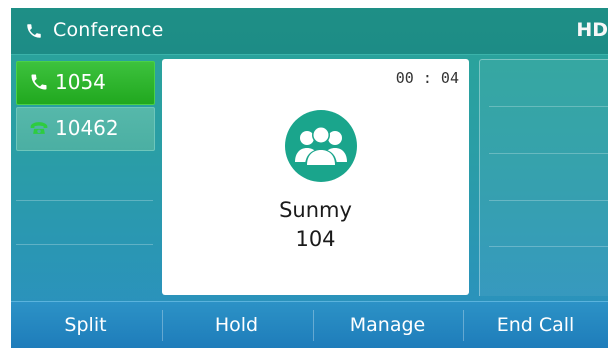 This screenshot has width=608, height=350. What do you see at coordinates (427, 78) in the screenshot?
I see `call-timer: 00 : 04` at bounding box center [427, 78].